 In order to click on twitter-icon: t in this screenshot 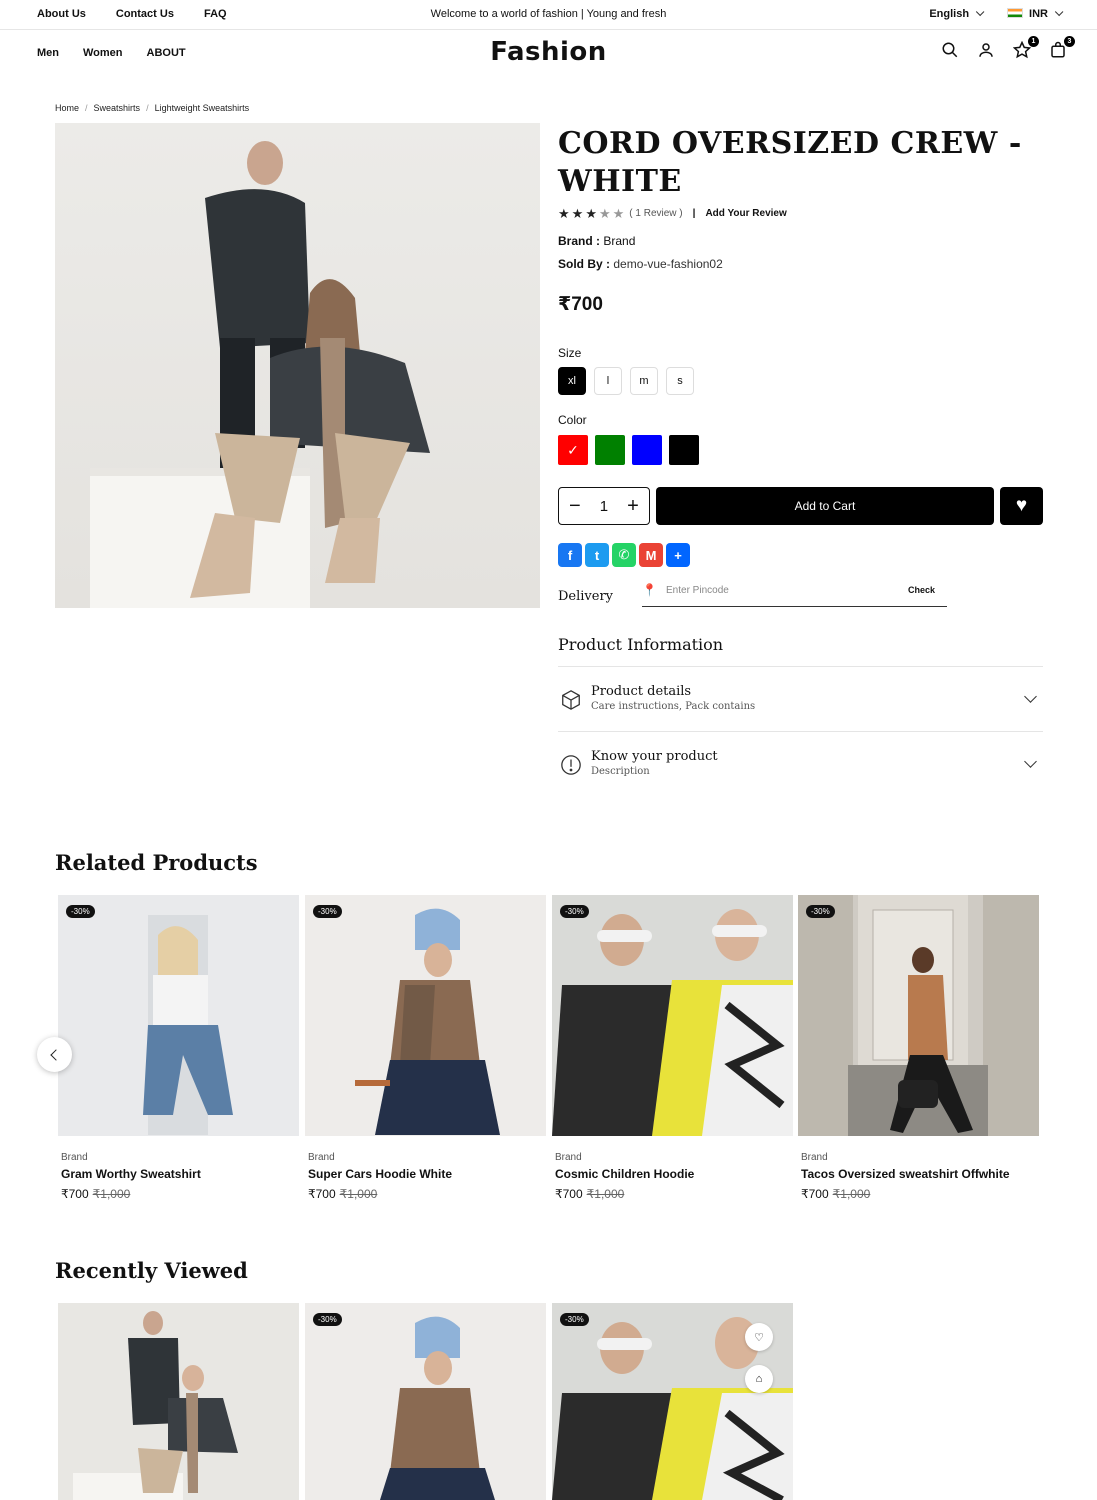, I will do `click(597, 555)`.